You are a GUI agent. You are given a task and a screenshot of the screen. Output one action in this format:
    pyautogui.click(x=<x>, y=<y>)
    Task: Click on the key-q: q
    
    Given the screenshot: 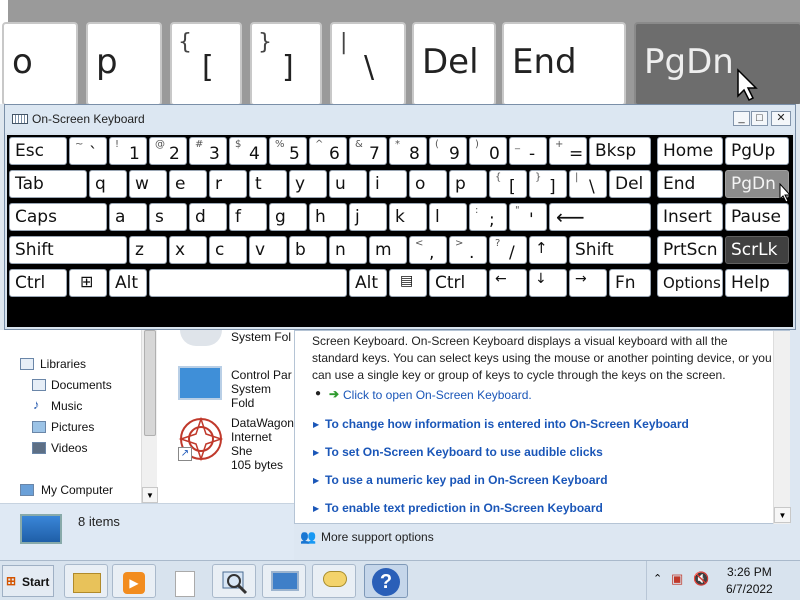 What is the action you would take?
    pyautogui.click(x=108, y=184)
    